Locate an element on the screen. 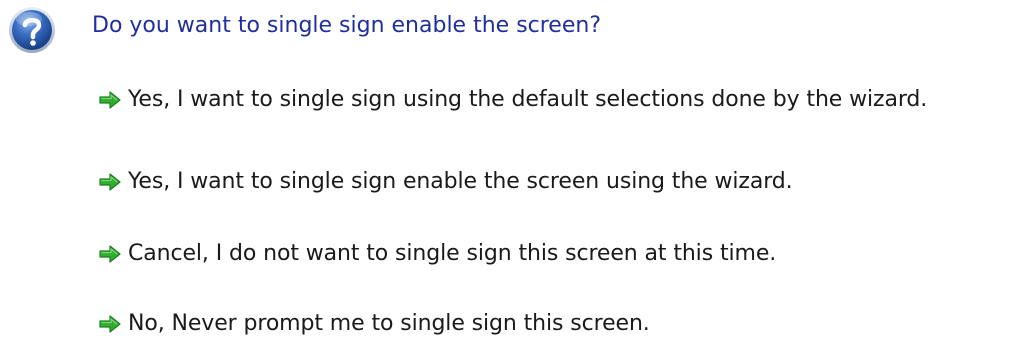 The height and width of the screenshot is (347, 1024). question-icon is located at coordinates (32, 30).